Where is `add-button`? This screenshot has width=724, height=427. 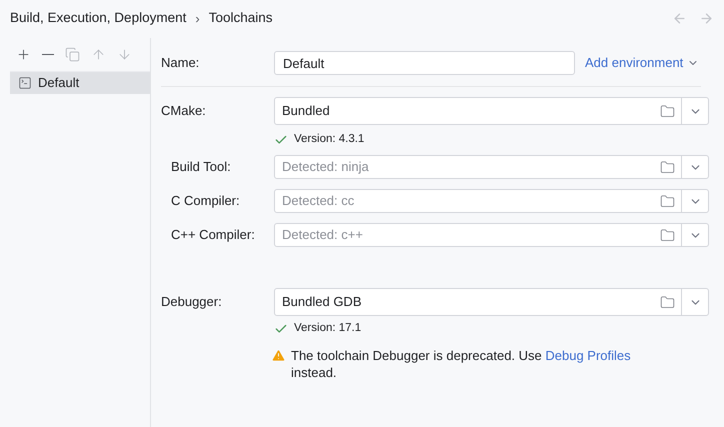 add-button is located at coordinates (23, 54).